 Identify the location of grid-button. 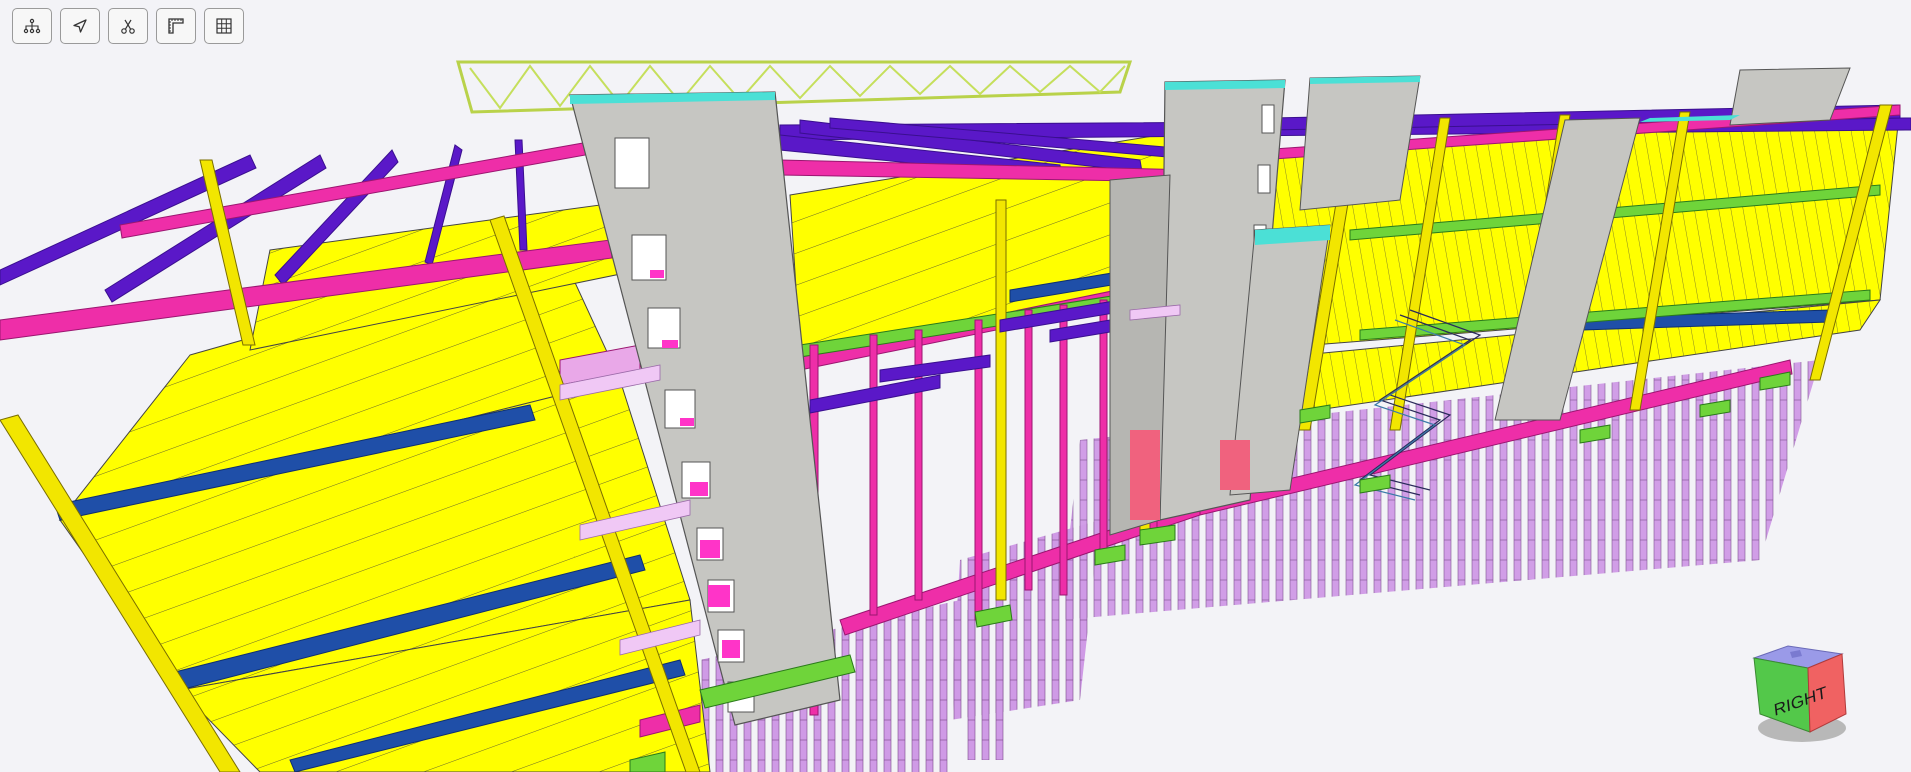
(224, 26).